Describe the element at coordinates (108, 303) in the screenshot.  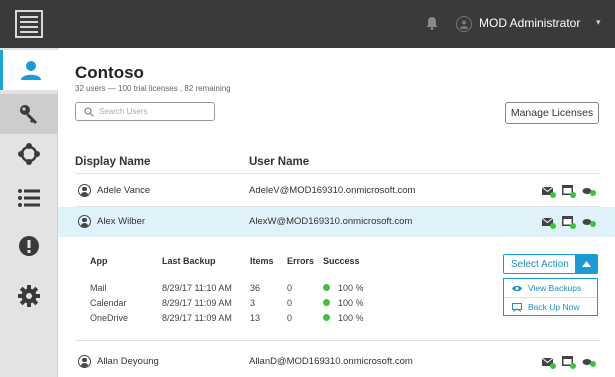
I see `backup-app: Calendar` at that location.